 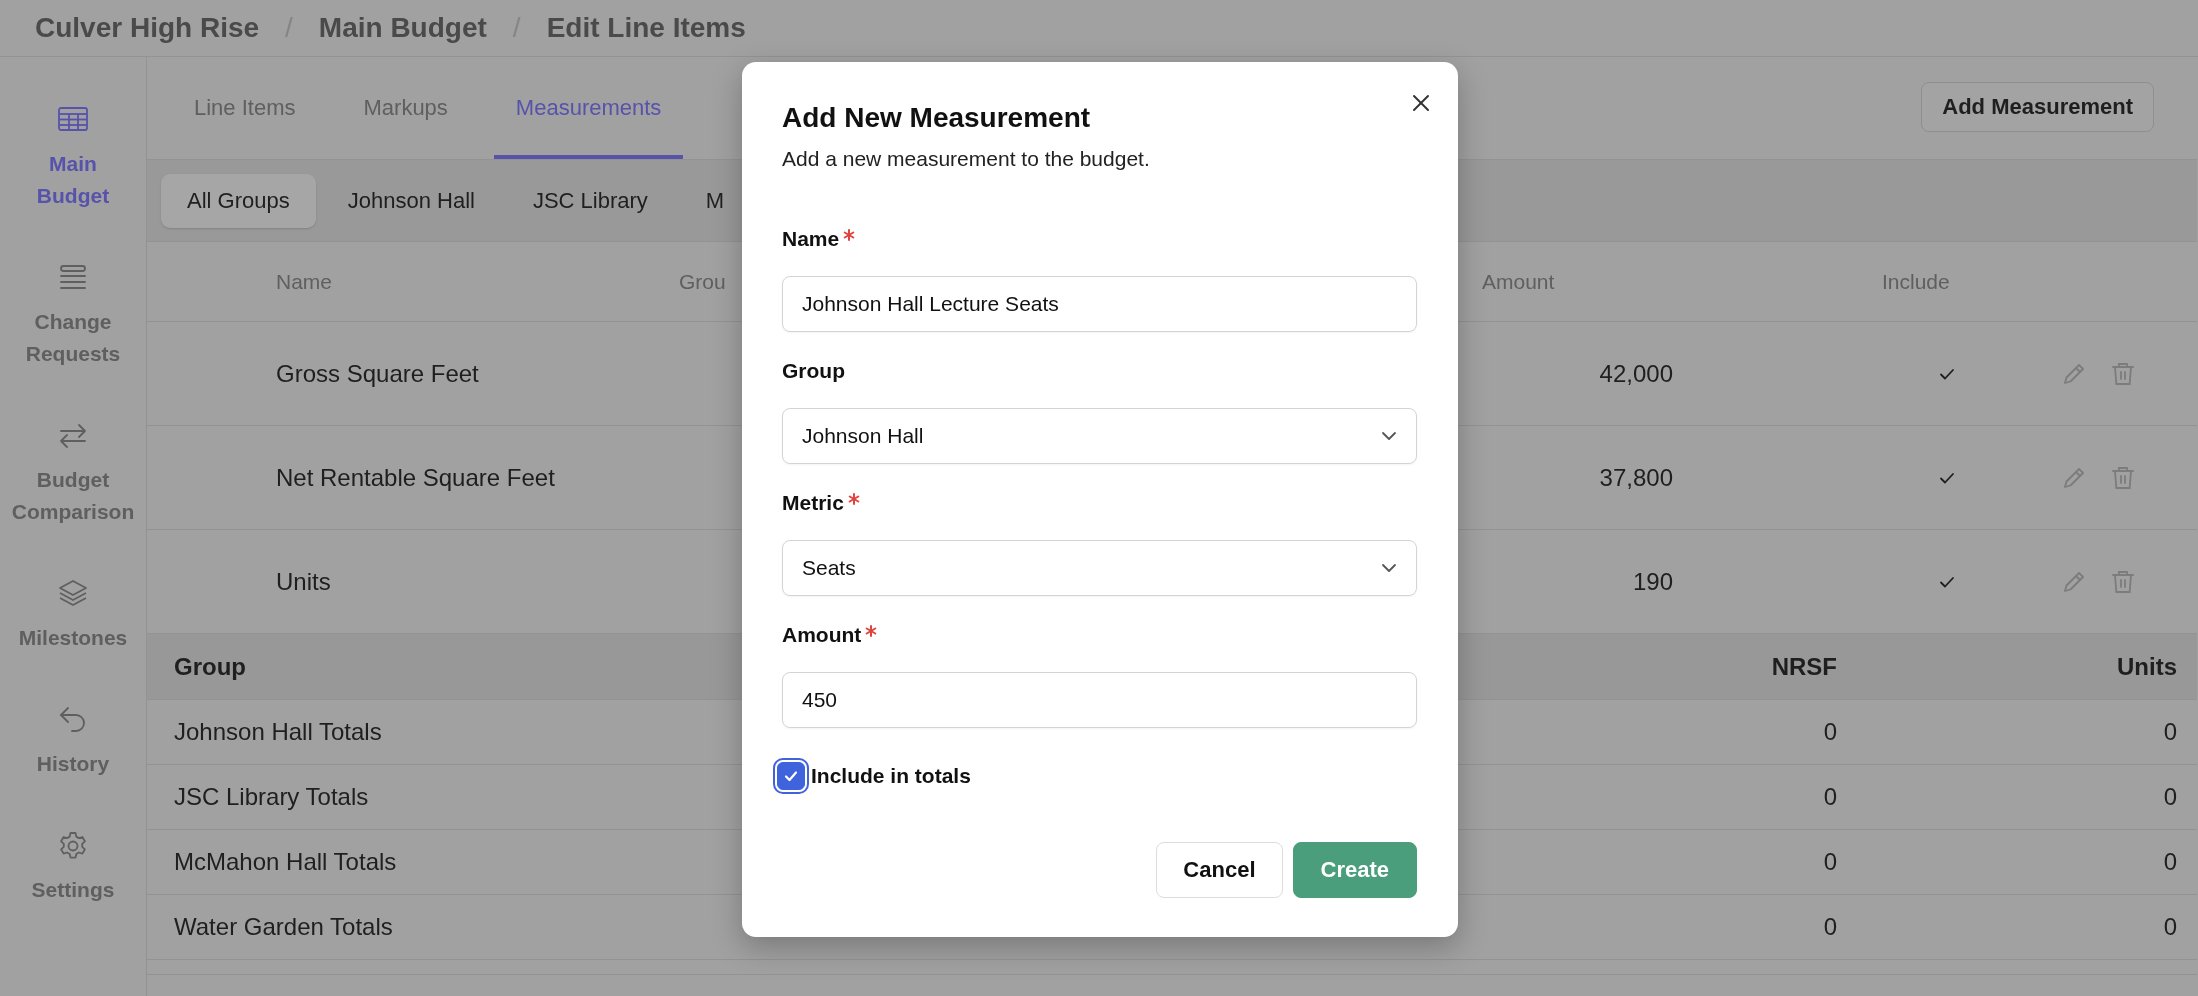 What do you see at coordinates (304, 281) in the screenshot?
I see `column-header: Name` at bounding box center [304, 281].